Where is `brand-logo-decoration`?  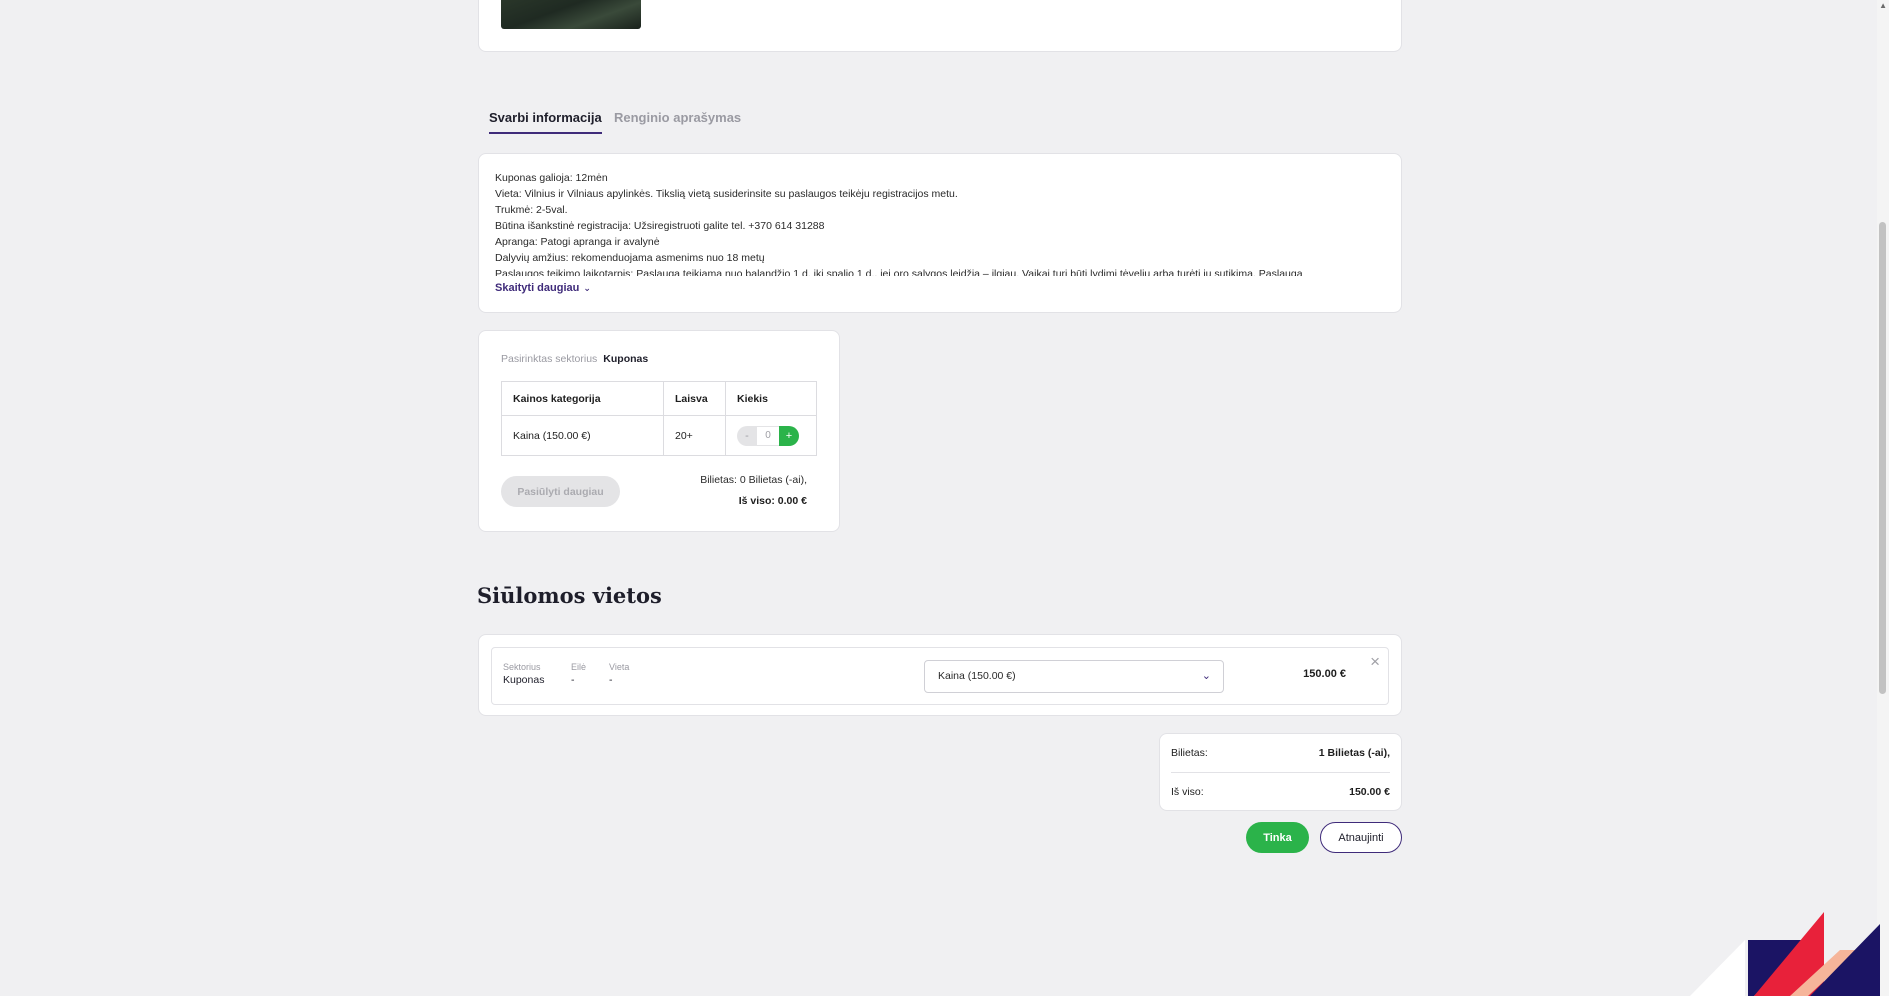 brand-logo-decoration is located at coordinates (1785, 954).